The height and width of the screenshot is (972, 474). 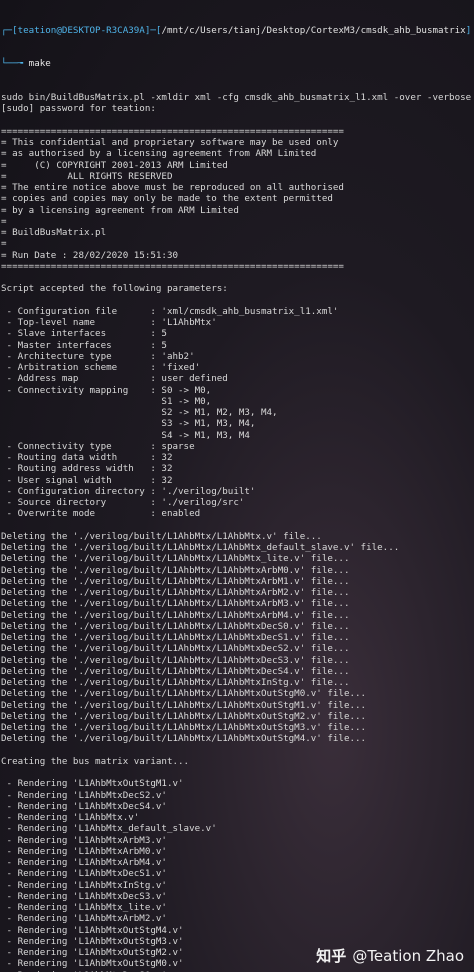 I want to click on output-line: S2 -> M1, M2, M3, M4,, so click(x=139, y=412).